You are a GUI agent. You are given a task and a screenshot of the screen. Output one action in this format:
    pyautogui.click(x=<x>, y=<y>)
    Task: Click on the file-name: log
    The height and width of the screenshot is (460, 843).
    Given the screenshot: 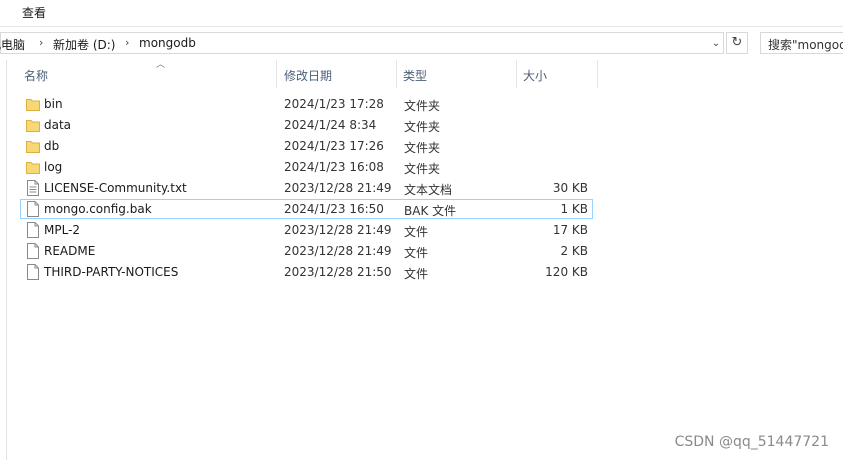 What is the action you would take?
    pyautogui.click(x=53, y=167)
    